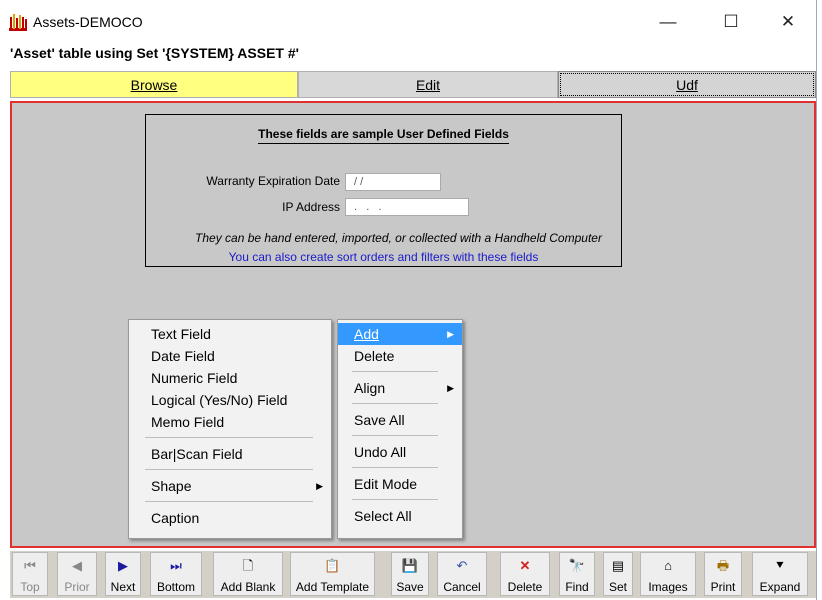 The image size is (822, 600). I want to click on maximize-button: ☐, so click(731, 22).